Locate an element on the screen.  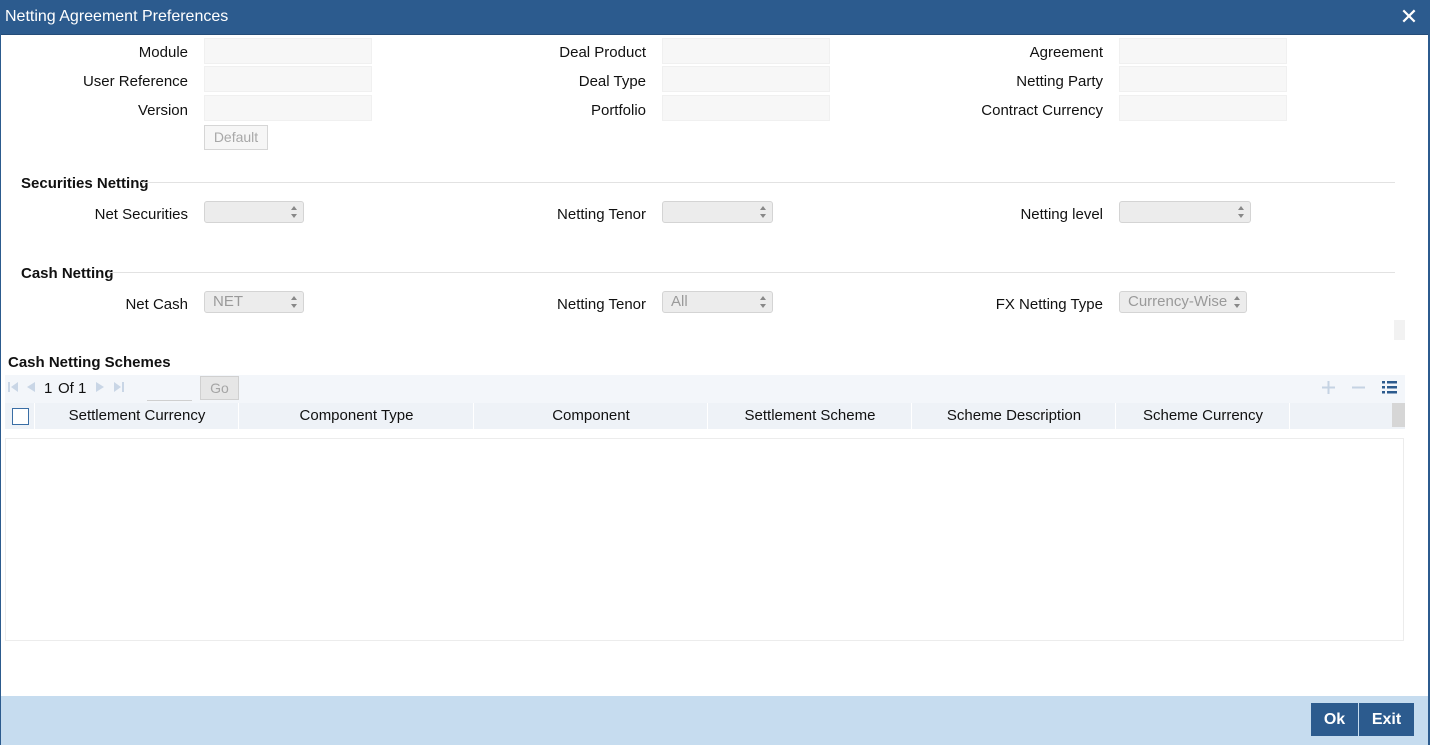
deal-product-label: Deal Product is located at coordinates (602, 52).